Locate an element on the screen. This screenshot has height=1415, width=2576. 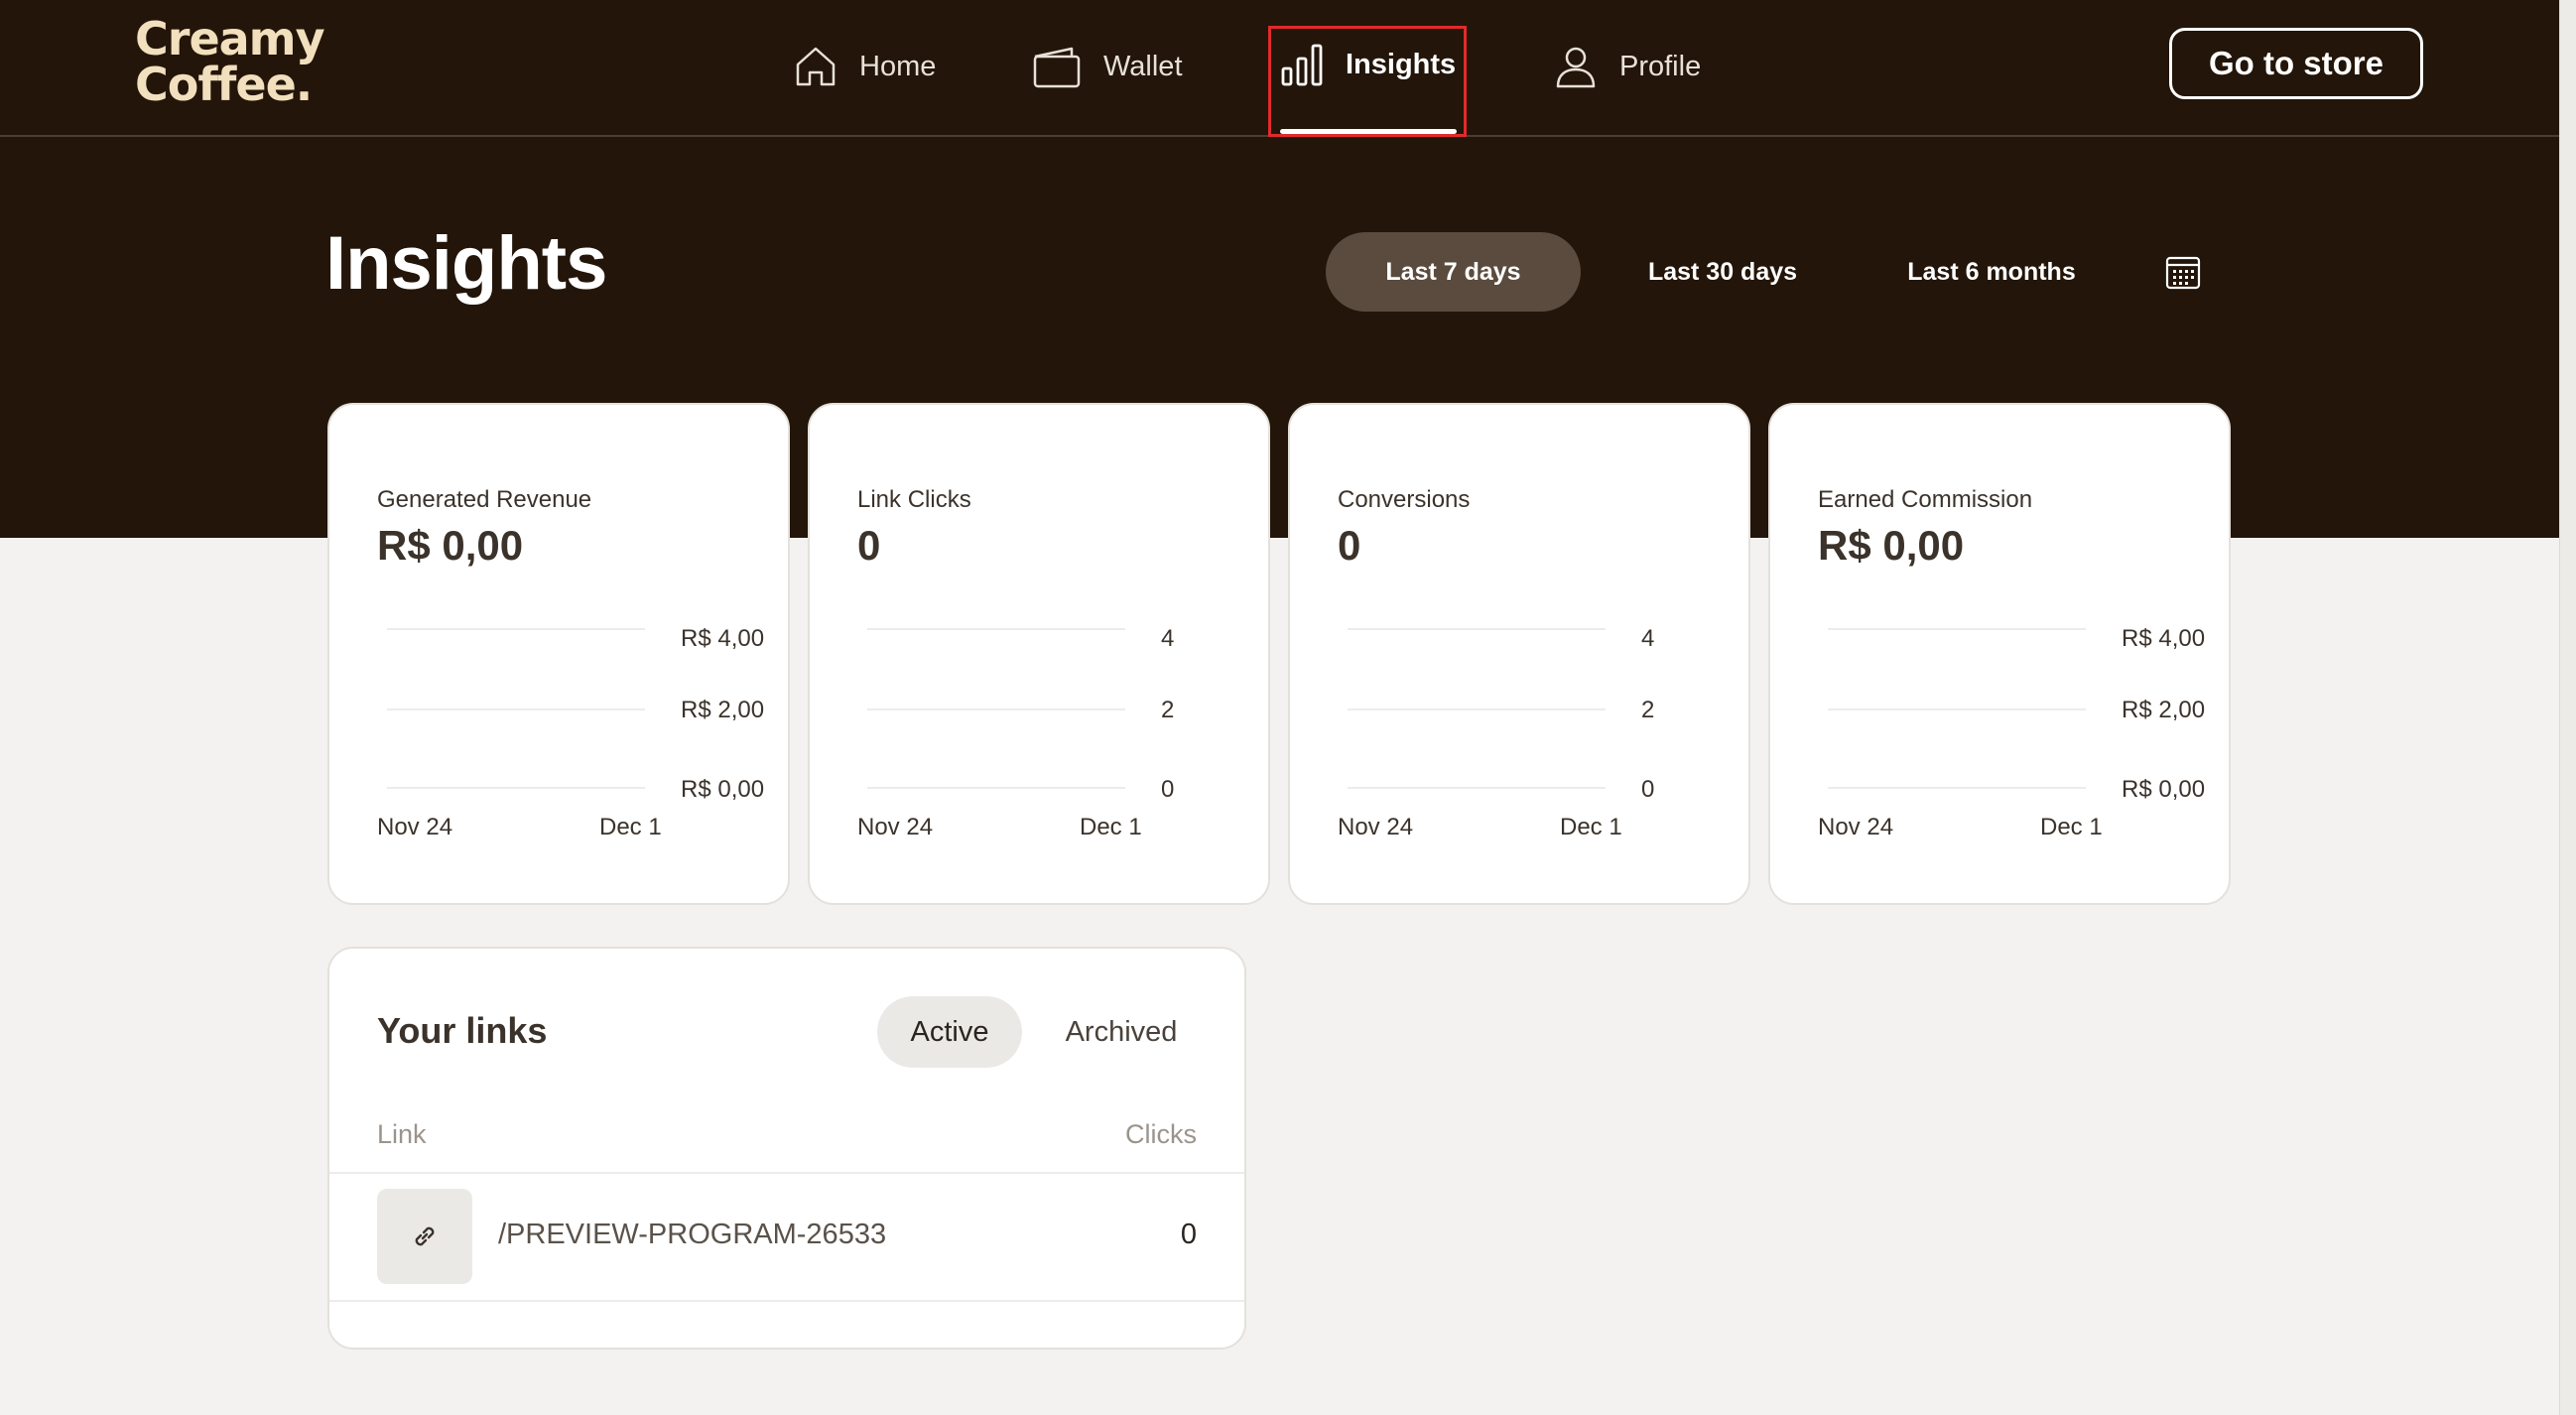
link-icon-button is located at coordinates (425, 1236).